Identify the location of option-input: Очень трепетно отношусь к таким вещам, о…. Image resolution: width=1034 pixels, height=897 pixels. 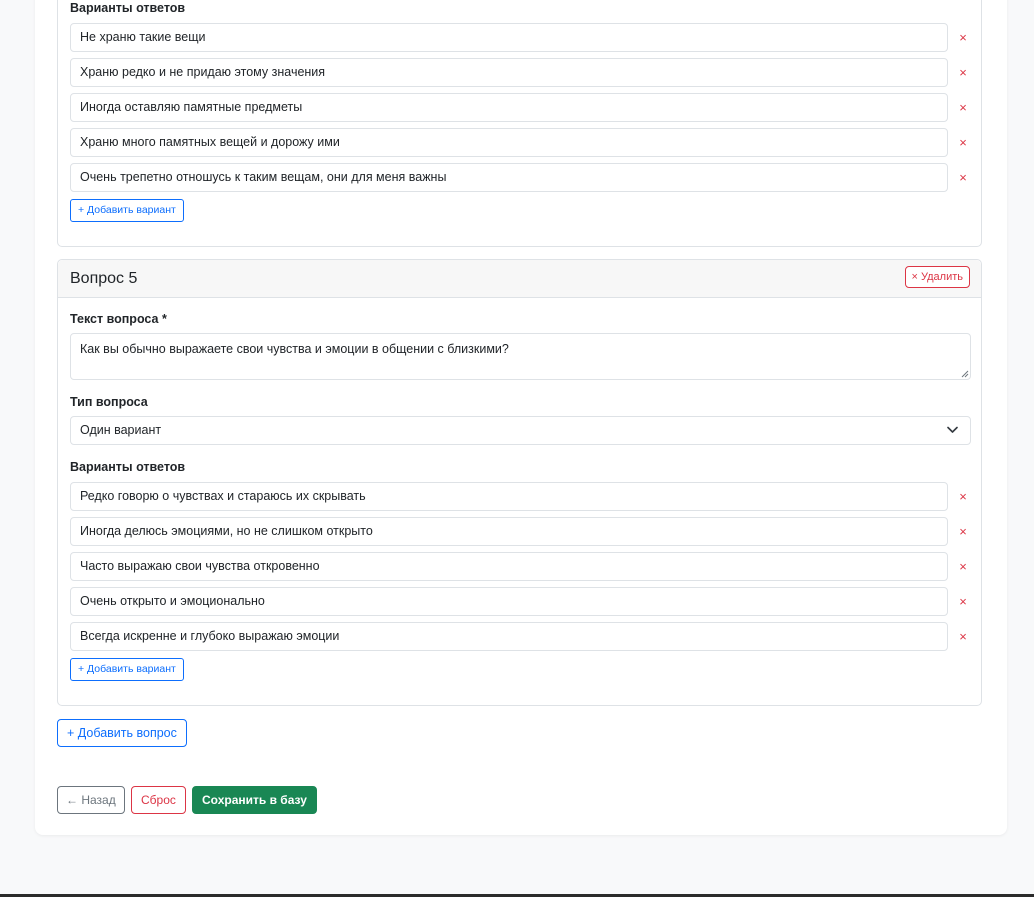
(509, 177).